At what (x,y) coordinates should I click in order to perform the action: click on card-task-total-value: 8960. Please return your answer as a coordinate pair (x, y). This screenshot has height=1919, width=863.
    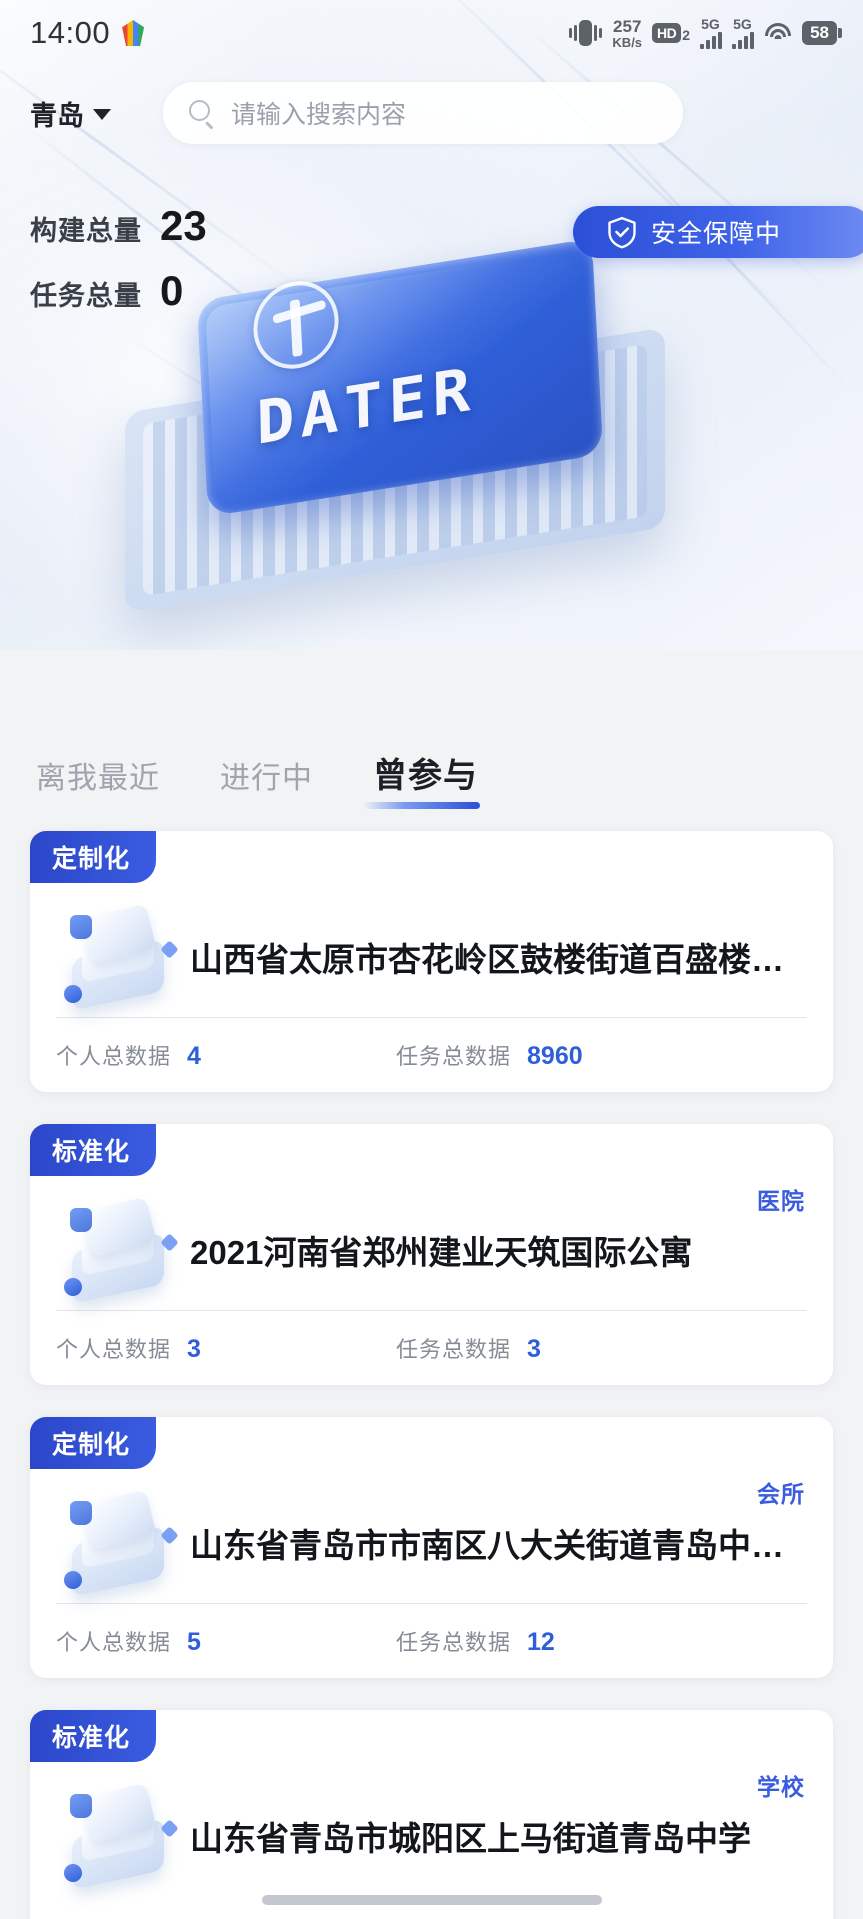
    Looking at the image, I should click on (555, 1056).